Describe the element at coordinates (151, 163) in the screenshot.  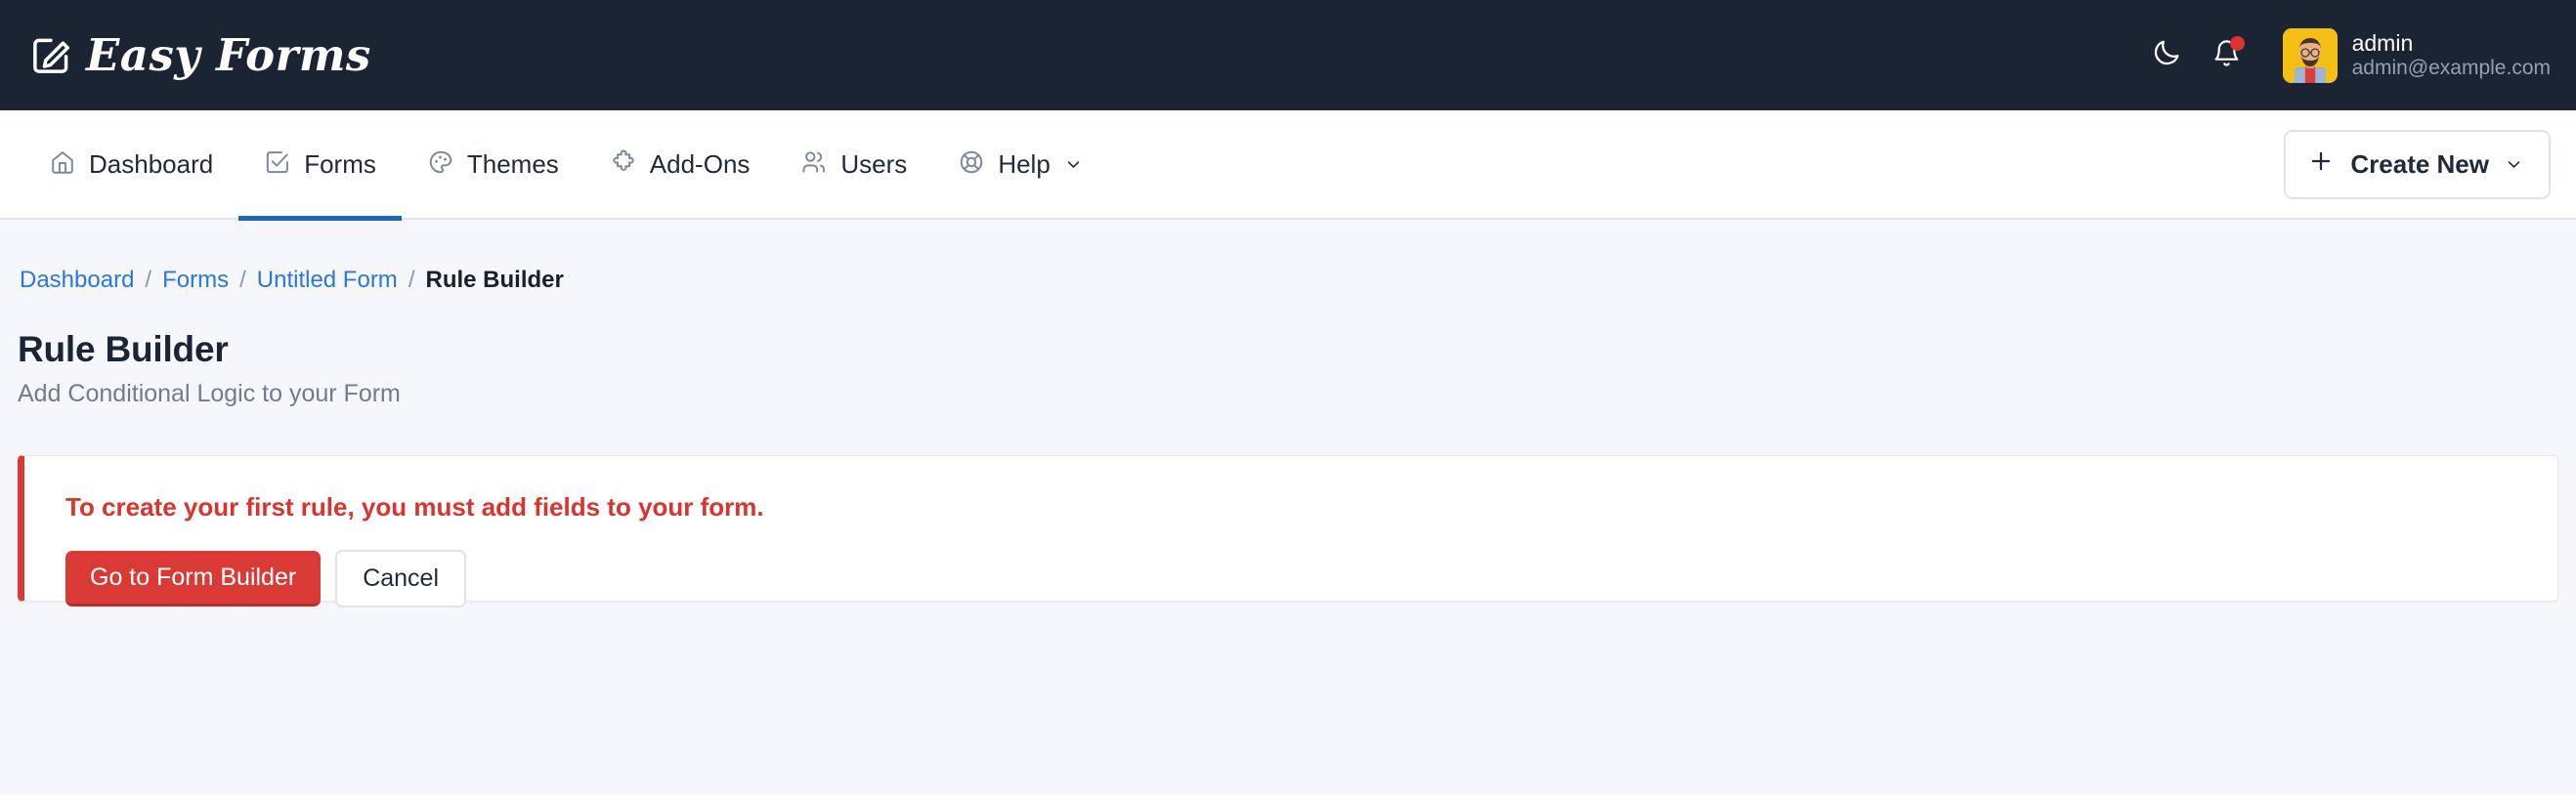
I see `nav-label-dashboard: Dashboard` at that location.